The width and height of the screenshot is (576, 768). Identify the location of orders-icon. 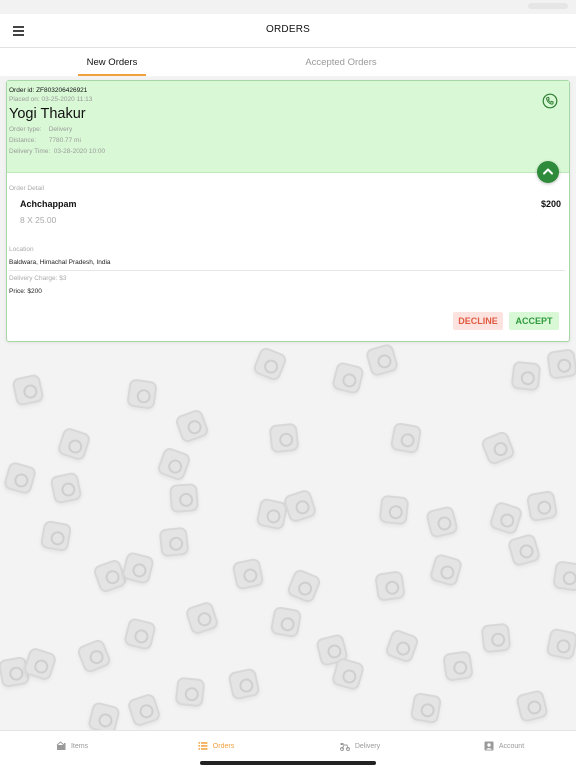
(203, 746).